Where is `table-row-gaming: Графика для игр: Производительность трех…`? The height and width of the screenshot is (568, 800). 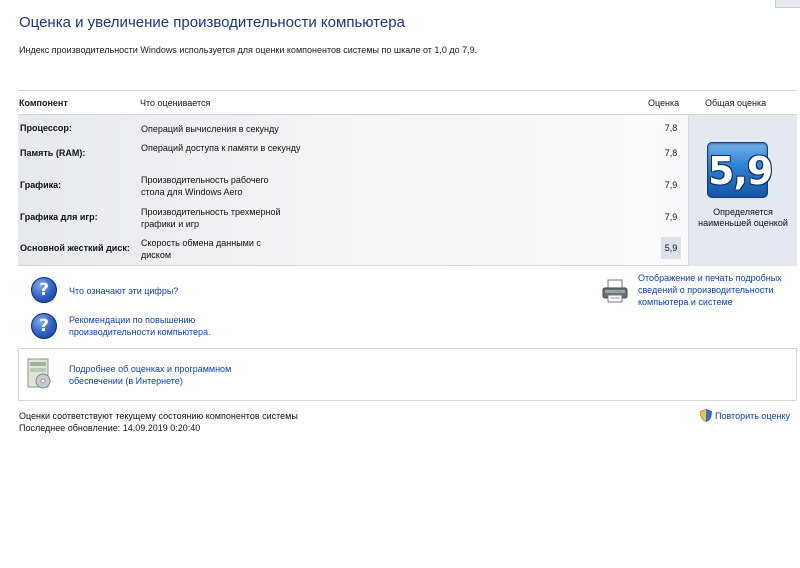 table-row-gaming: Графика для игр: Производительность трех… is located at coordinates (348, 218).